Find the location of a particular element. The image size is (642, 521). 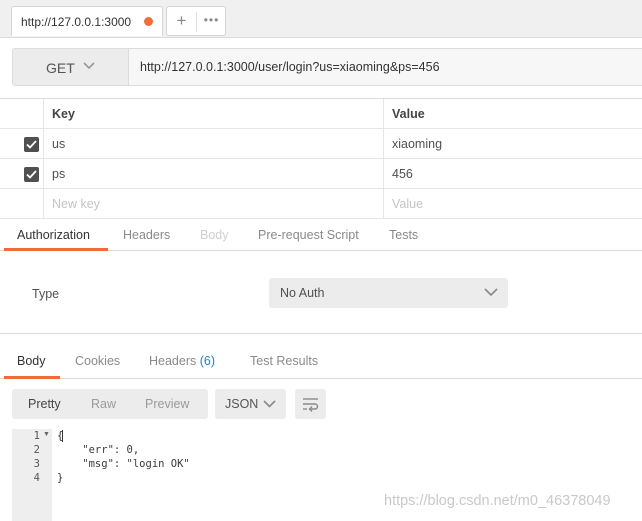

param-row: ps 456 is located at coordinates (321, 174).